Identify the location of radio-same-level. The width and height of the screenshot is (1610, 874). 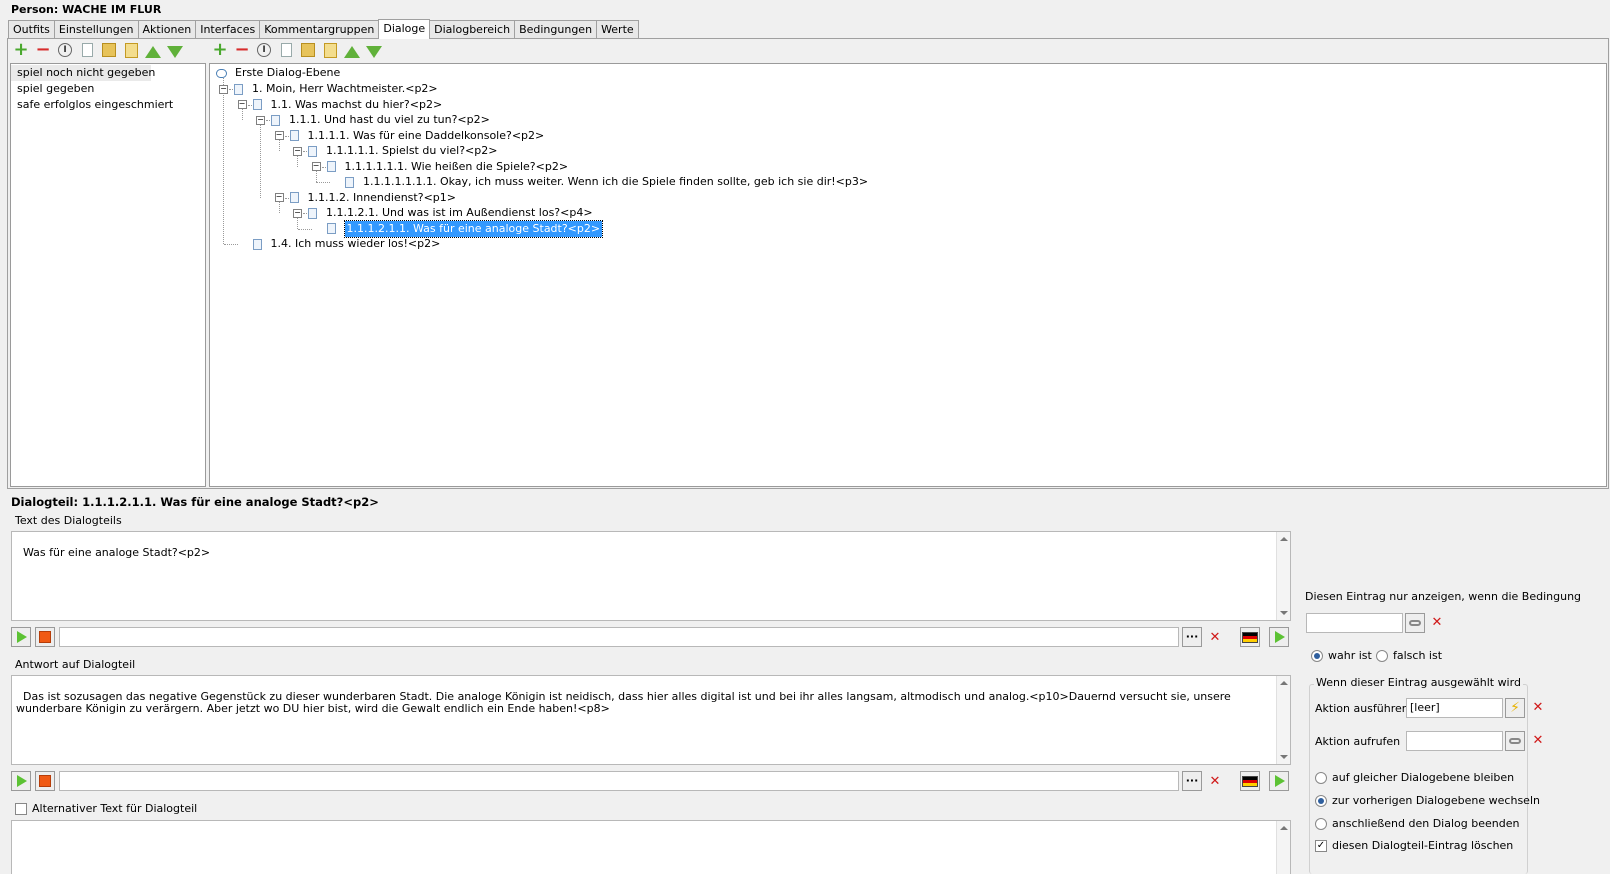
(1321, 777).